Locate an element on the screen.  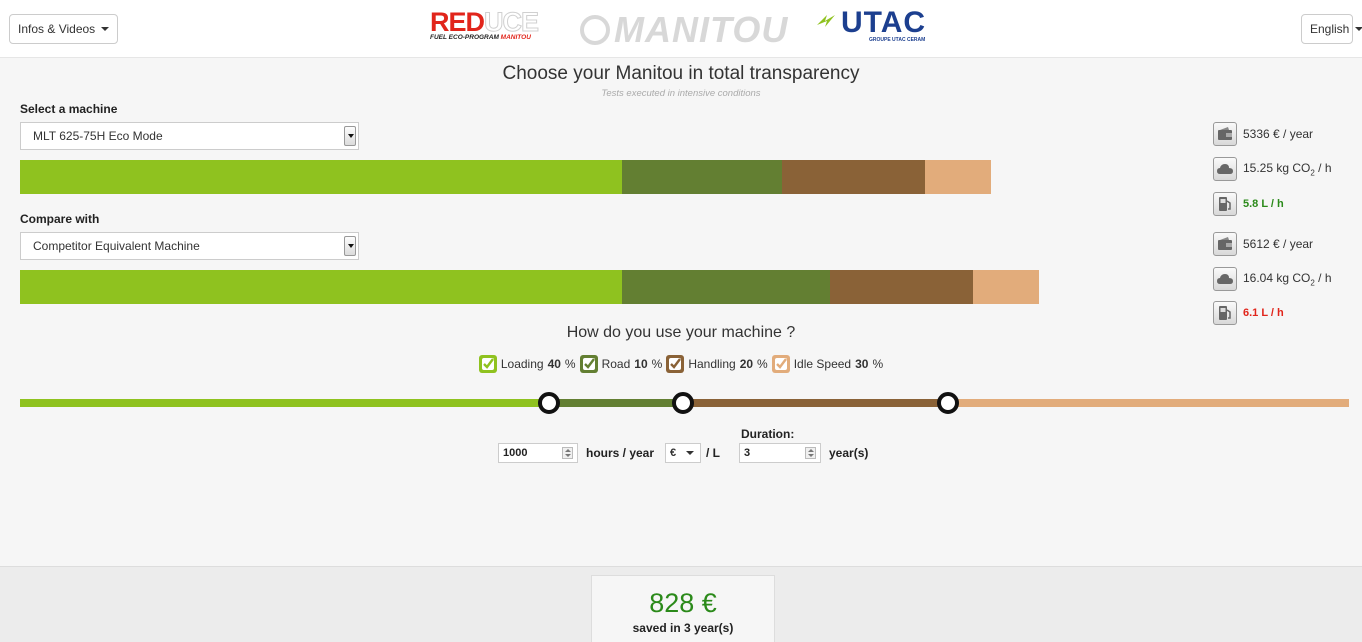
machine-cost-stat: 5336 € / year is located at coordinates (1263, 134).